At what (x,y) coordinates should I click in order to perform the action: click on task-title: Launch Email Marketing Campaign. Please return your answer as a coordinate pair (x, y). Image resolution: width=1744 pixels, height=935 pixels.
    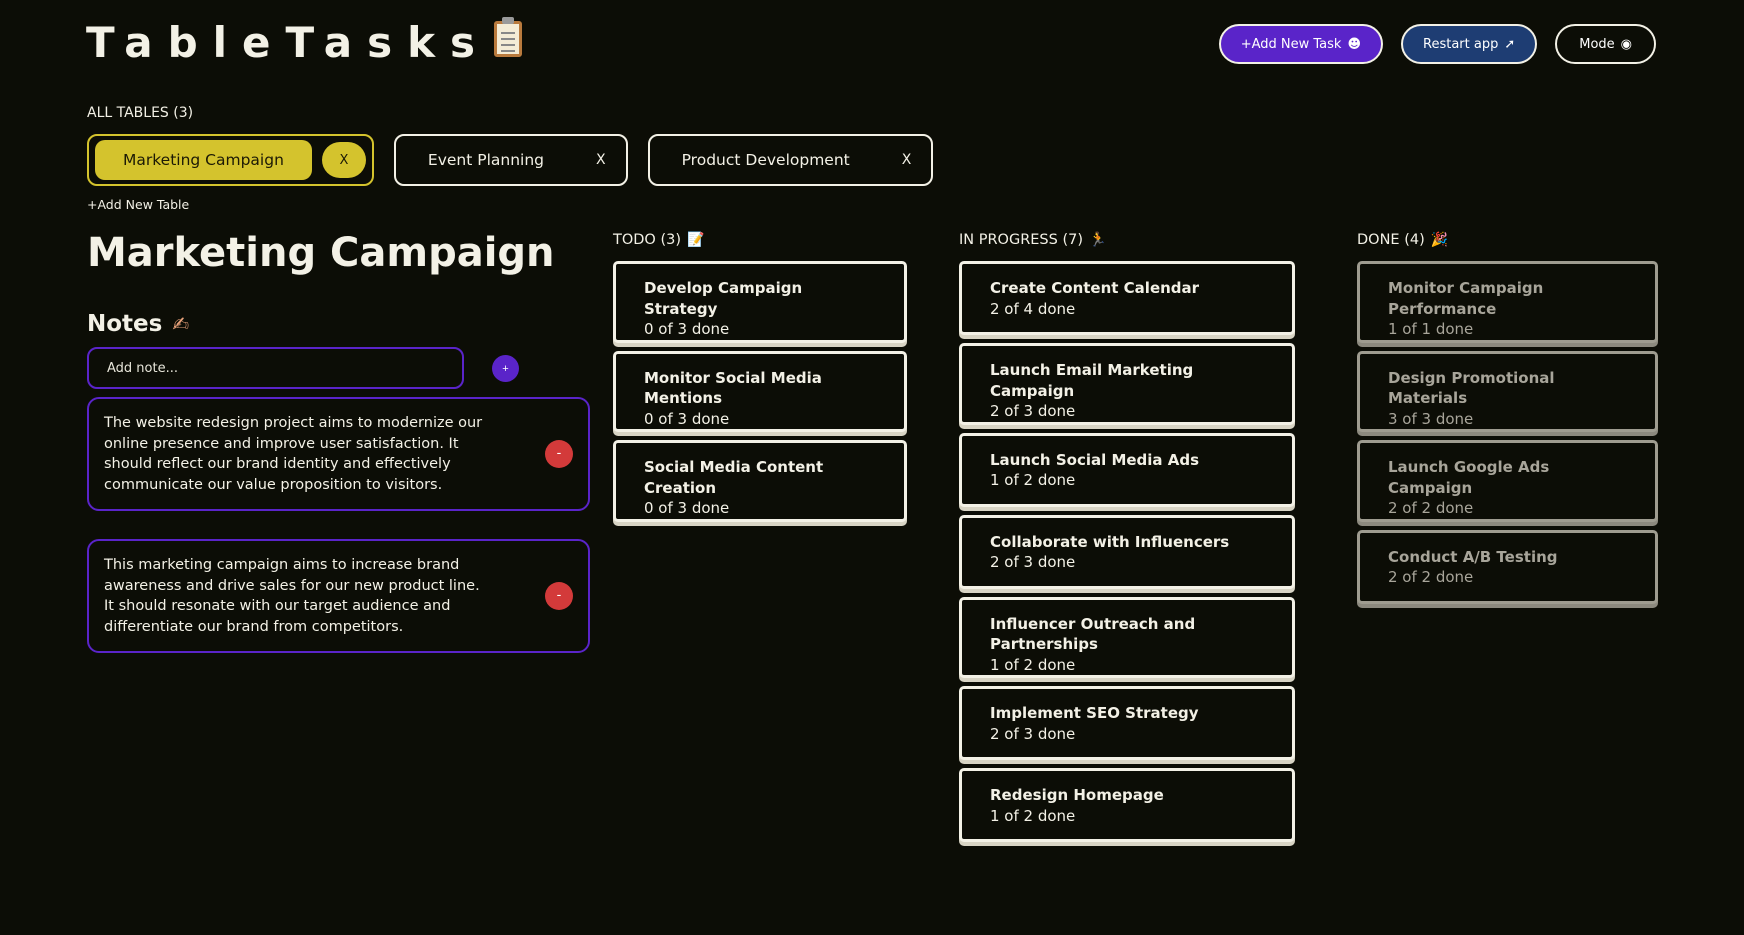
    Looking at the image, I should click on (1092, 380).